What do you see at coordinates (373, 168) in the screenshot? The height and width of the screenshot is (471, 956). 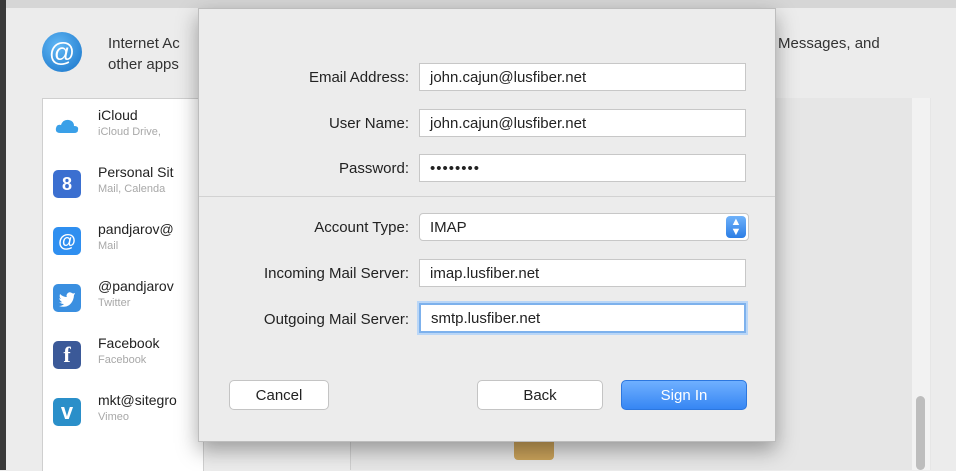 I see `password-label: Password:` at bounding box center [373, 168].